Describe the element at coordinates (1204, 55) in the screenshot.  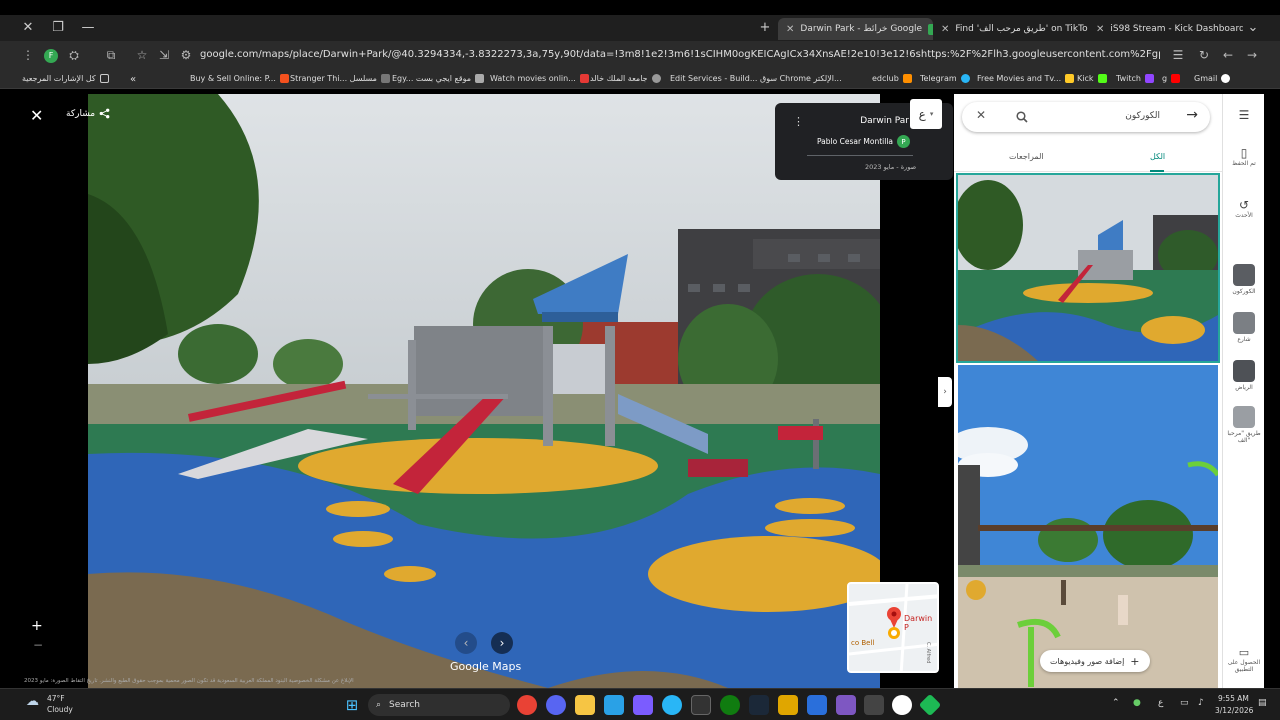
I see `reload-icon: ↻` at that location.